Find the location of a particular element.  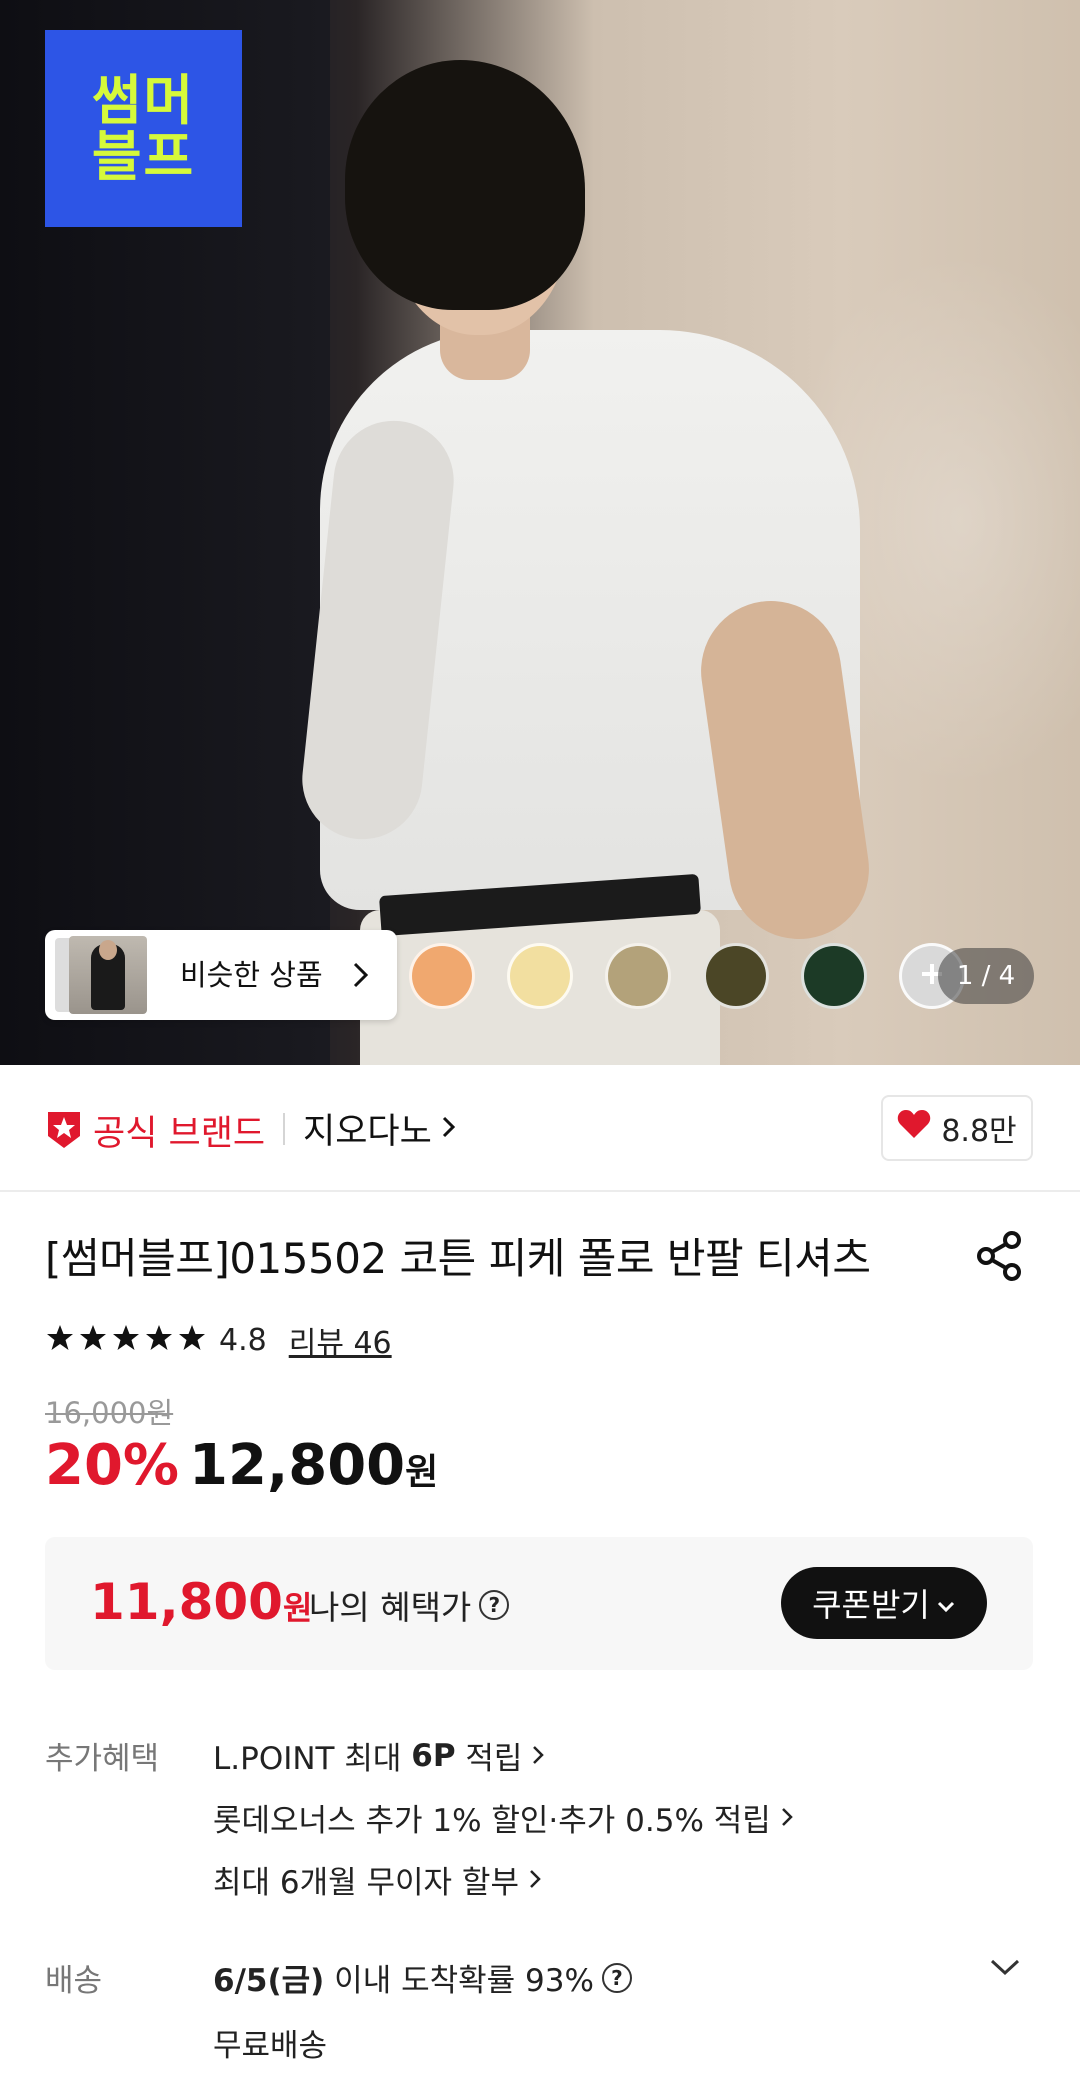

official-brand-badge: 공식 브랜드 is located at coordinates (155, 1130).